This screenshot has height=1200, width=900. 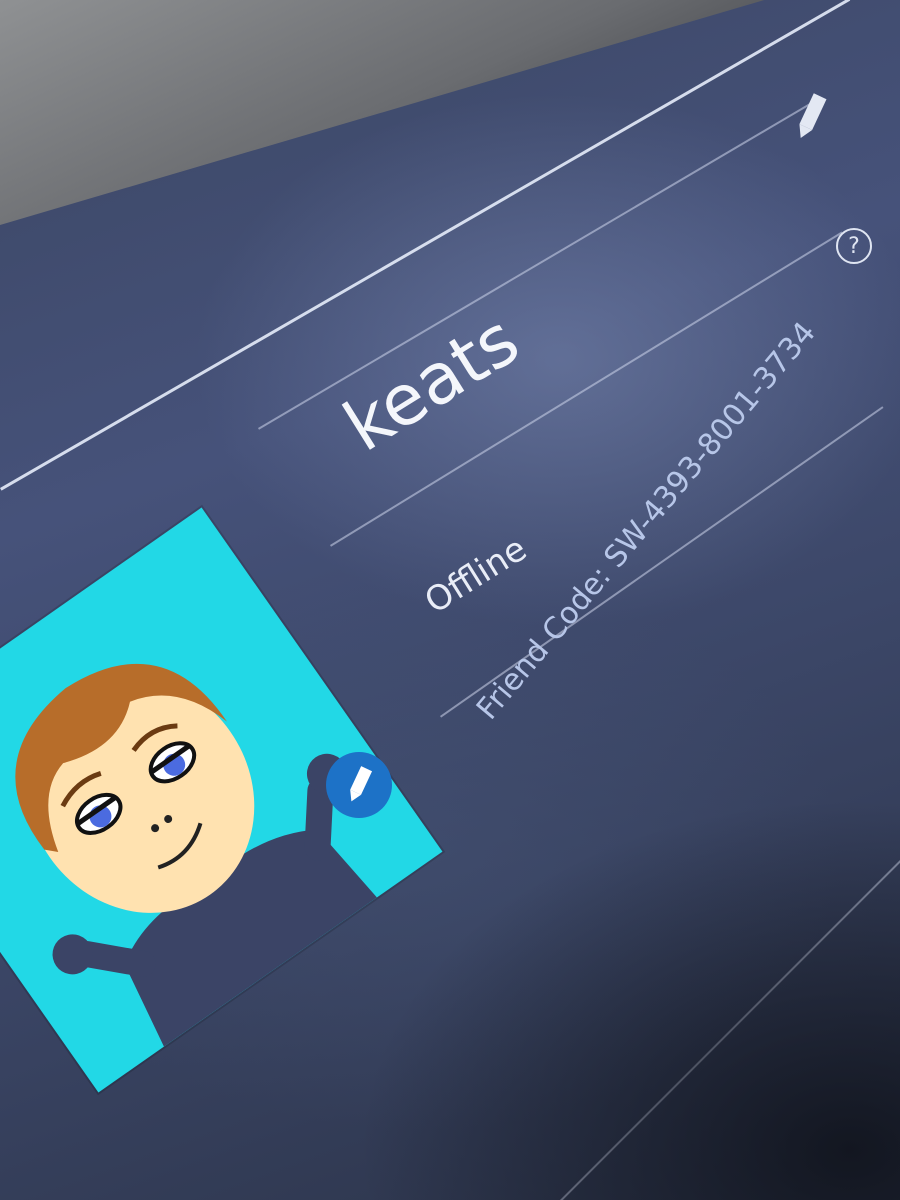 What do you see at coordinates (431, 383) in the screenshot?
I see `username: keats` at bounding box center [431, 383].